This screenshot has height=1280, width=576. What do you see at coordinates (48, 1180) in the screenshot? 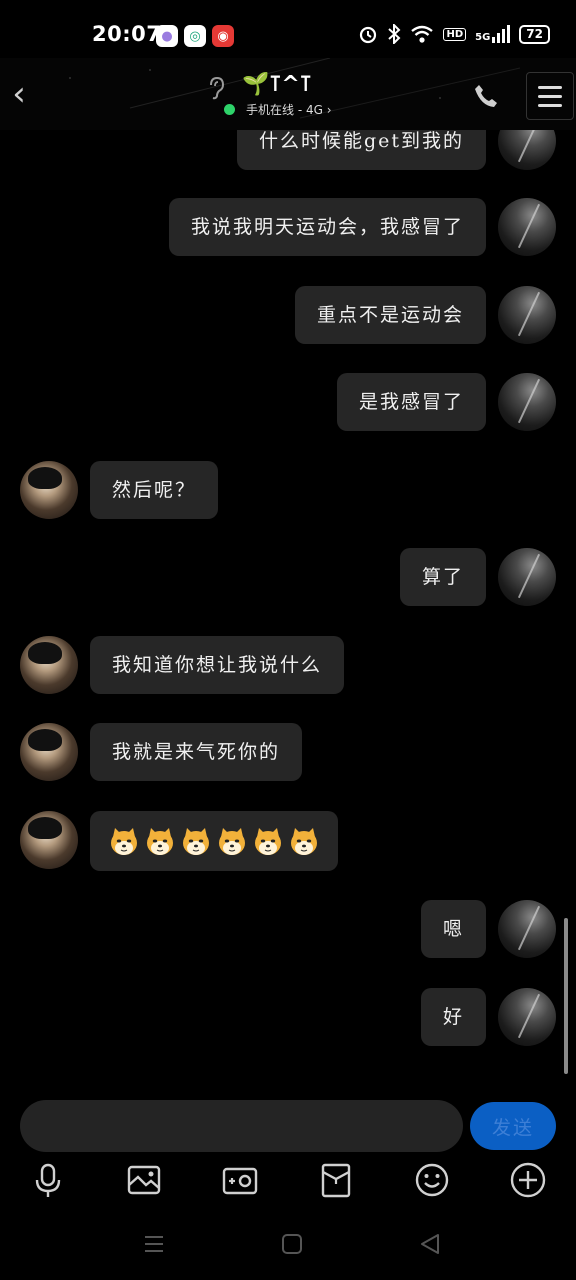
I see `microphone-icon` at bounding box center [48, 1180].